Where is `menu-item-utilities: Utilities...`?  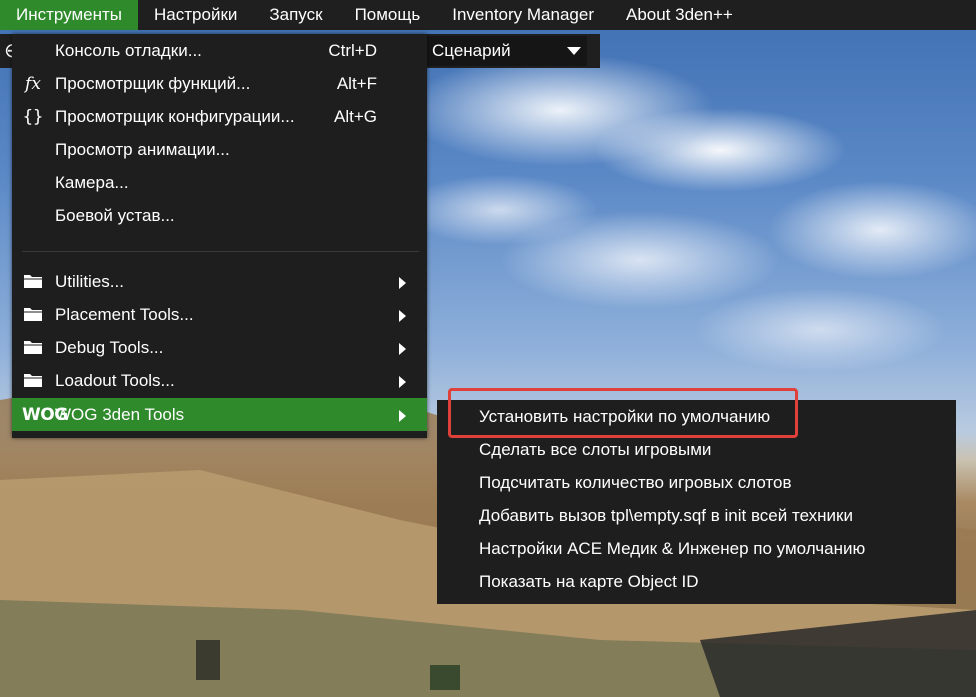 menu-item-utilities: Utilities... is located at coordinates (219, 281).